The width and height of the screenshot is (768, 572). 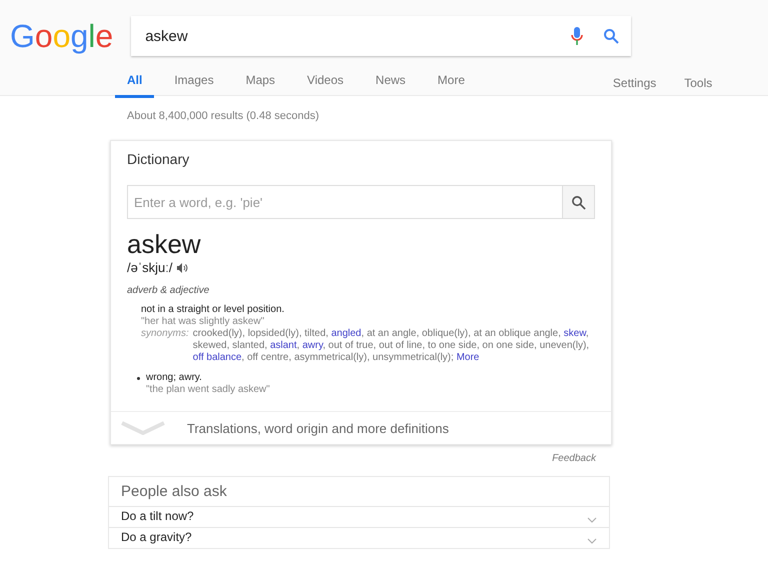 What do you see at coordinates (283, 345) in the screenshot?
I see `synonym-link: aslant` at bounding box center [283, 345].